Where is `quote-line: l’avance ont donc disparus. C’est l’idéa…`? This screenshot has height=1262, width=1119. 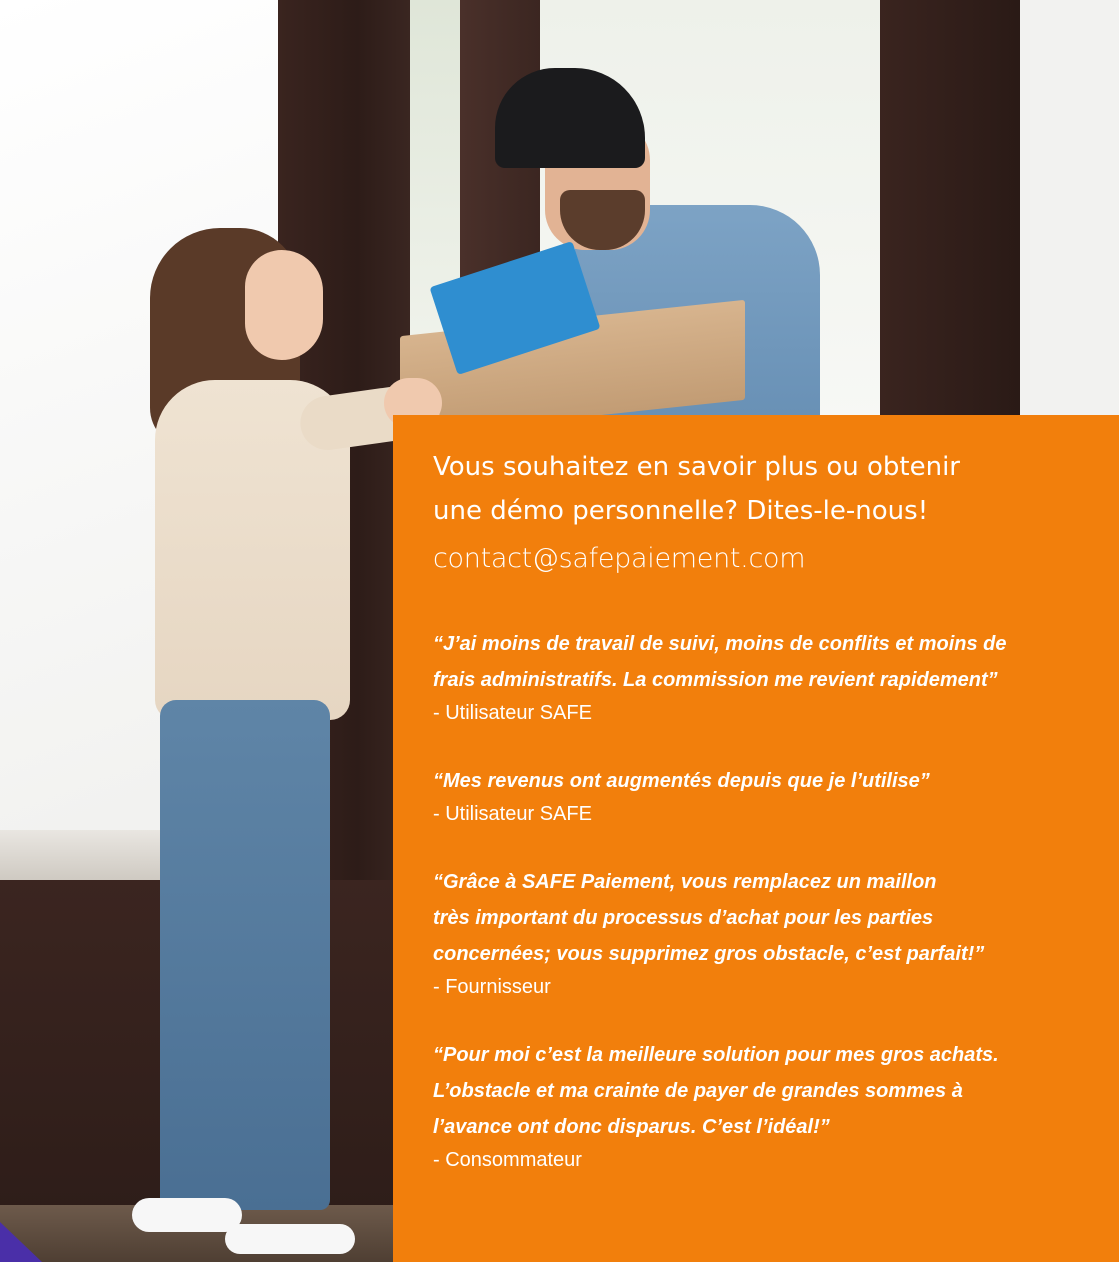
quote-line: l’avance ont donc disparus. C’est l’idéa… is located at coordinates (631, 1127).